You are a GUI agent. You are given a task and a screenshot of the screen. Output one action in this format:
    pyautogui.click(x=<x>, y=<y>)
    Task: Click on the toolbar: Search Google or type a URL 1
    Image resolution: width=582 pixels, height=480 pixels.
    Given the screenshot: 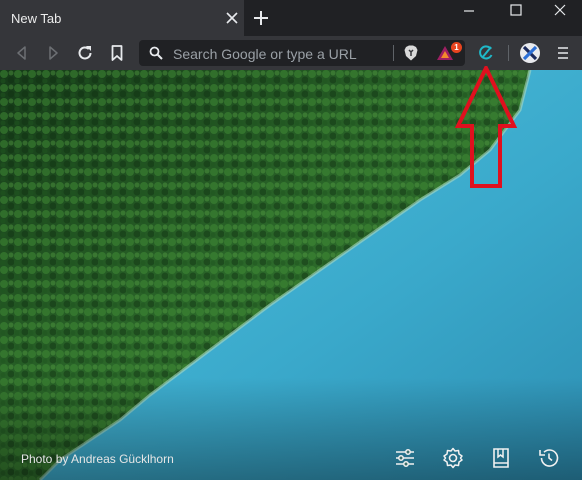 What is the action you would take?
    pyautogui.click(x=291, y=53)
    